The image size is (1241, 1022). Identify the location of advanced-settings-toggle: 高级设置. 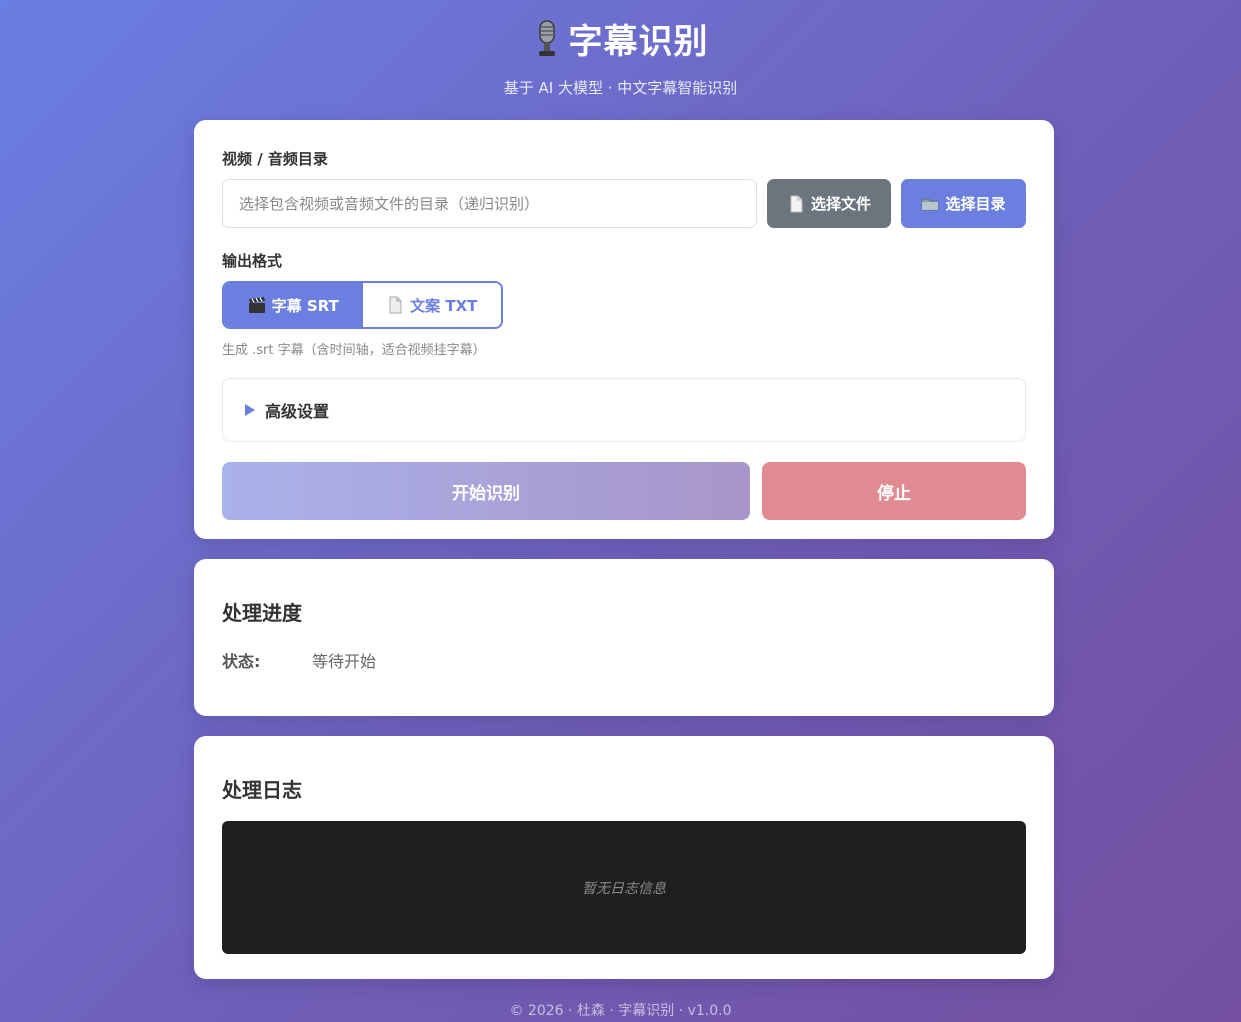
(624, 410).